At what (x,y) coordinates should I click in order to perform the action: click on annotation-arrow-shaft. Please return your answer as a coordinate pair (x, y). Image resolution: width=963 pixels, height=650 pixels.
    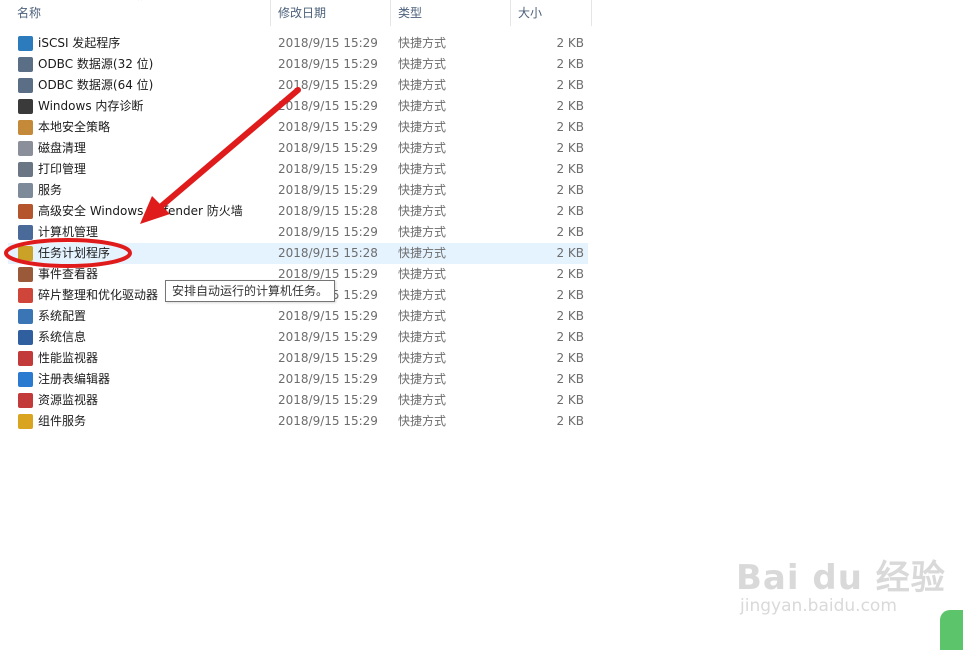
    Looking at the image, I should click on (228, 149).